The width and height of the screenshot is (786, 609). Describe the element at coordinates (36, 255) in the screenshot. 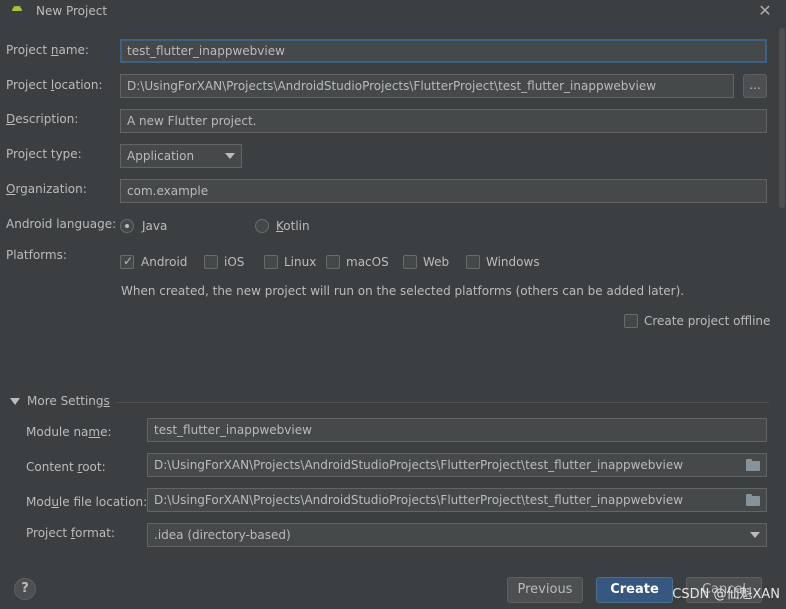

I see `platforms-label: Platforms:` at that location.